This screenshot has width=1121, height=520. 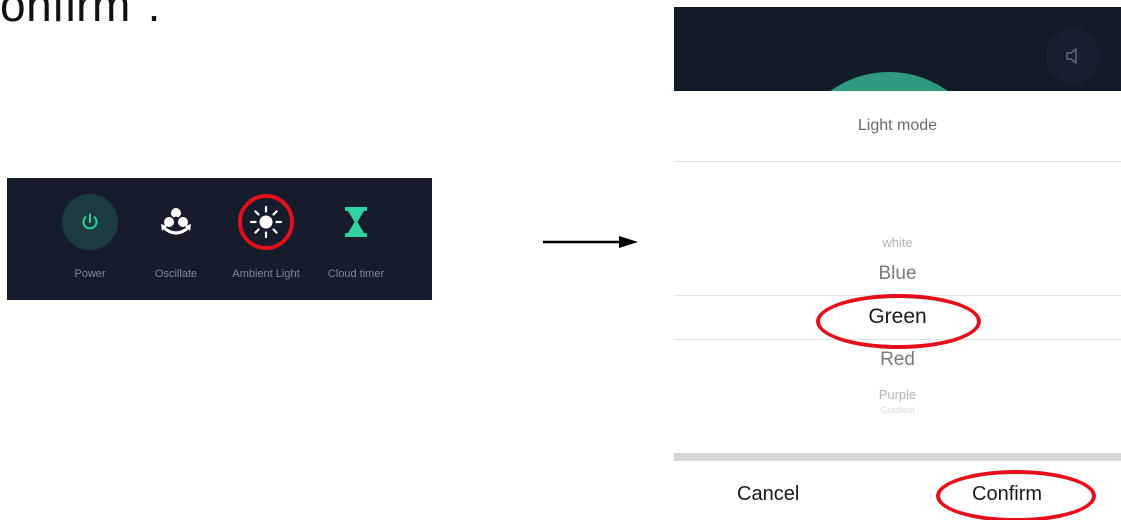 I want to click on cloud-timer-label: Cloud timer, so click(x=356, y=274).